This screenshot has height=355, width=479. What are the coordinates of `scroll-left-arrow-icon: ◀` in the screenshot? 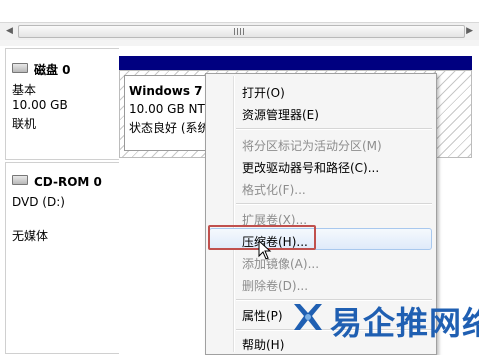 It's located at (9, 31).